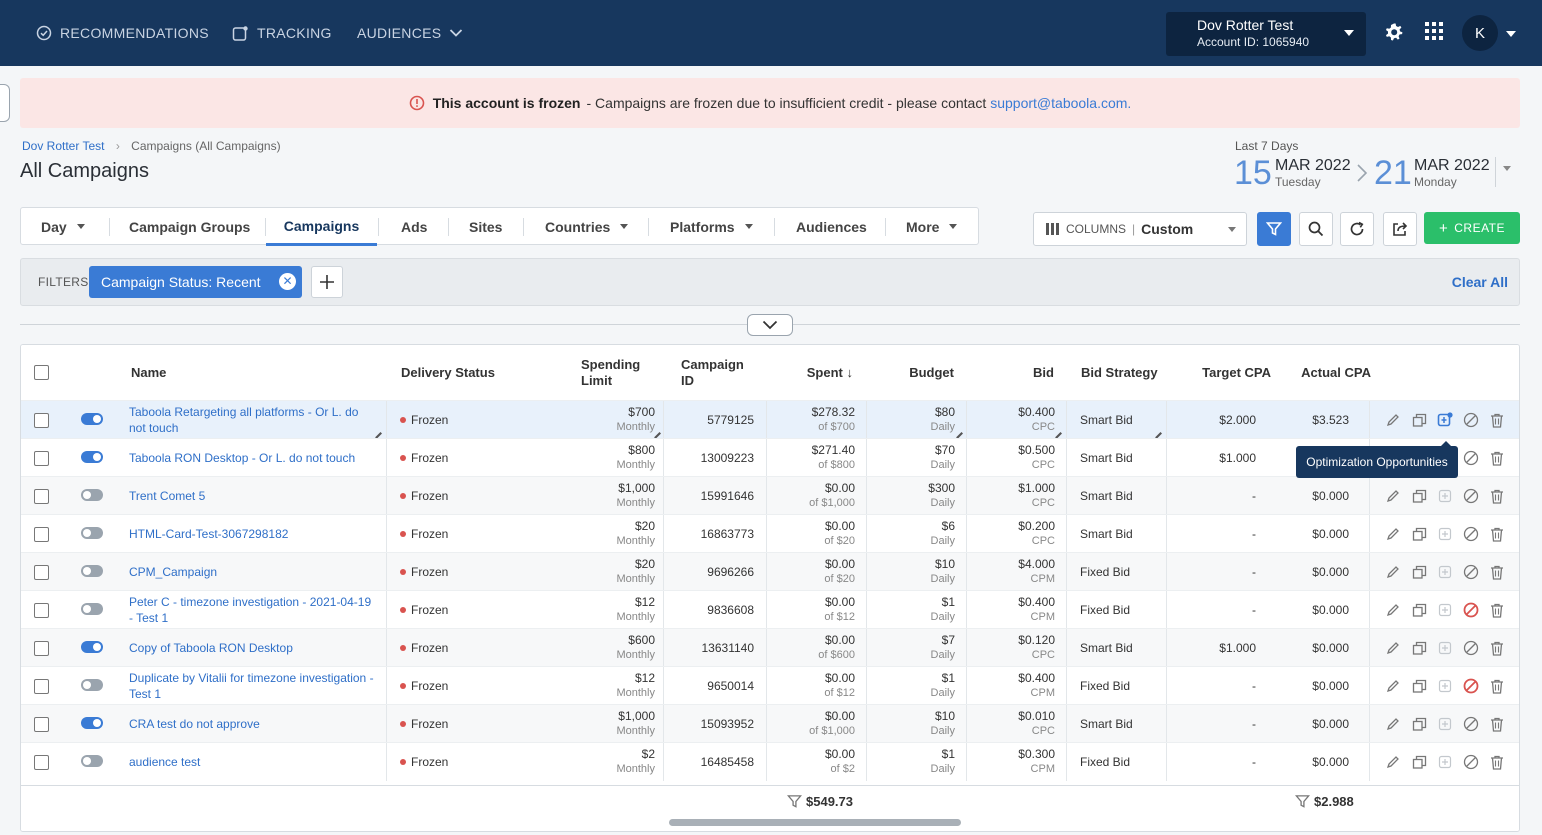 Image resolution: width=1542 pixels, height=835 pixels. Describe the element at coordinates (587, 226) in the screenshot. I see `tab-countries: Countries` at that location.